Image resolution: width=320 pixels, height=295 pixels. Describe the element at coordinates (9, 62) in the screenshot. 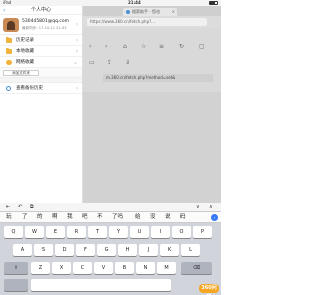

I see `cloud-icon` at that location.